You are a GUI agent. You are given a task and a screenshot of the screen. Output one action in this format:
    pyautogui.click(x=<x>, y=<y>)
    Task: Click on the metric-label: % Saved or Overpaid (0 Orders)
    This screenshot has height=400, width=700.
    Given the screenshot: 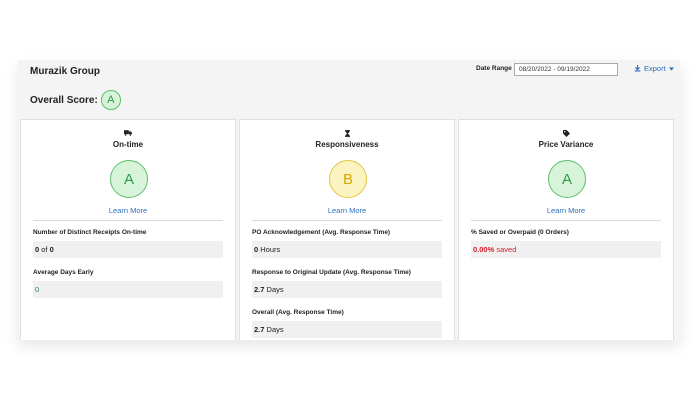 What is the action you would take?
    pyautogui.click(x=520, y=232)
    